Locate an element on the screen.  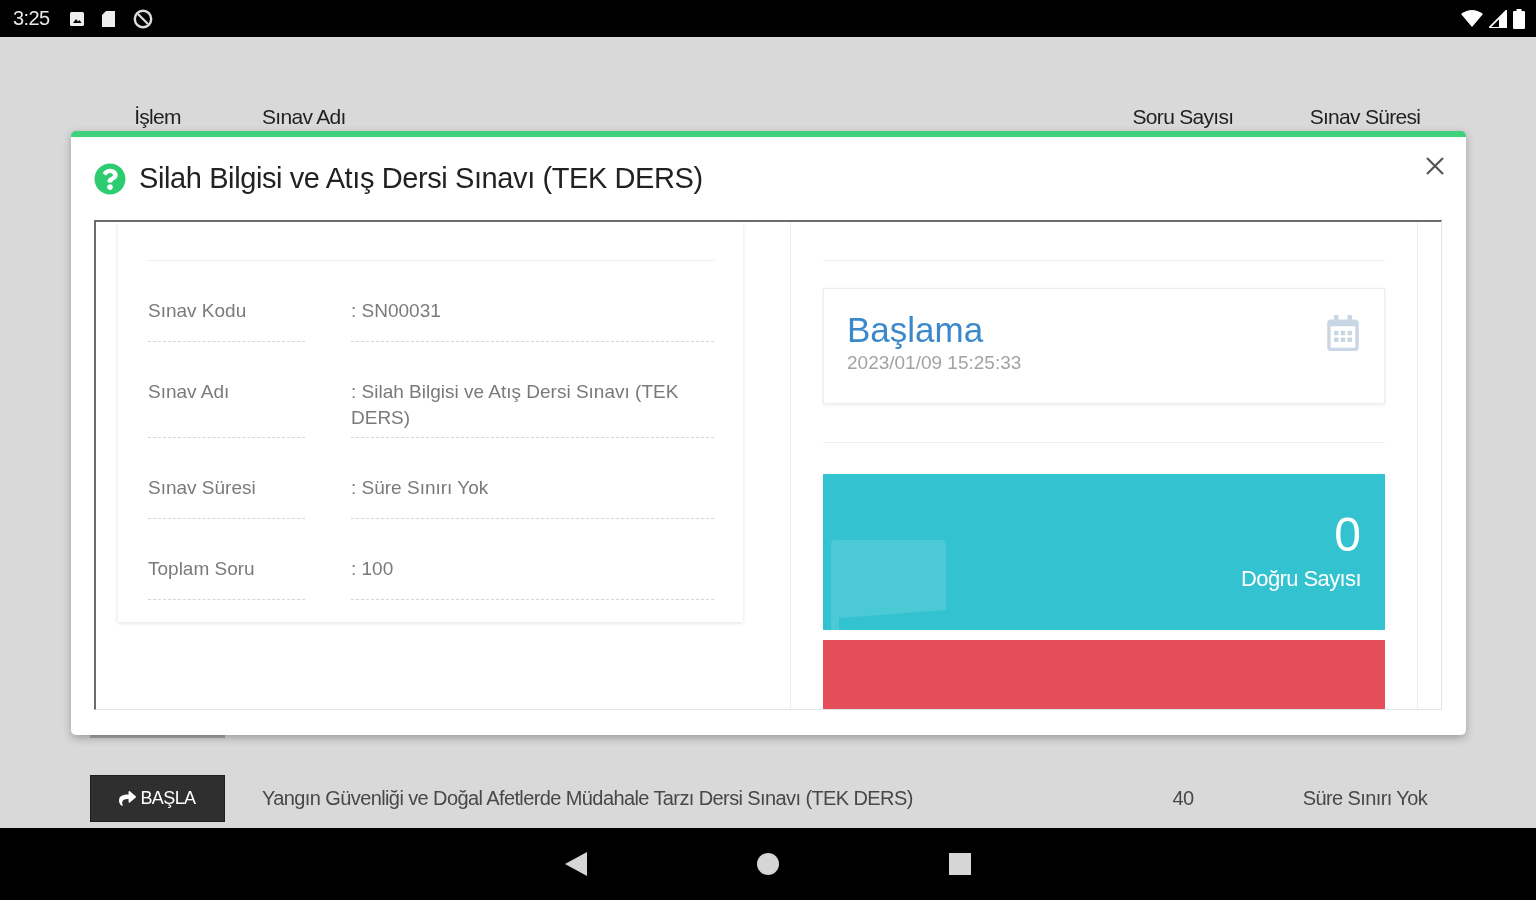
stat-label: Doğru Sayısı is located at coordinates (1301, 579).